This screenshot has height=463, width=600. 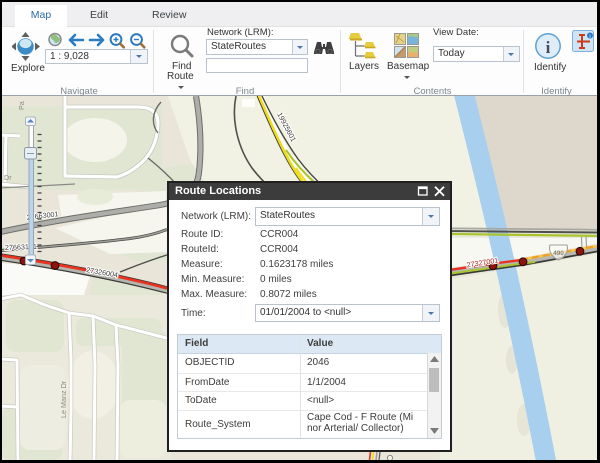 What do you see at coordinates (8, 177) in the screenshot?
I see `svg-text: Dr` at bounding box center [8, 177].